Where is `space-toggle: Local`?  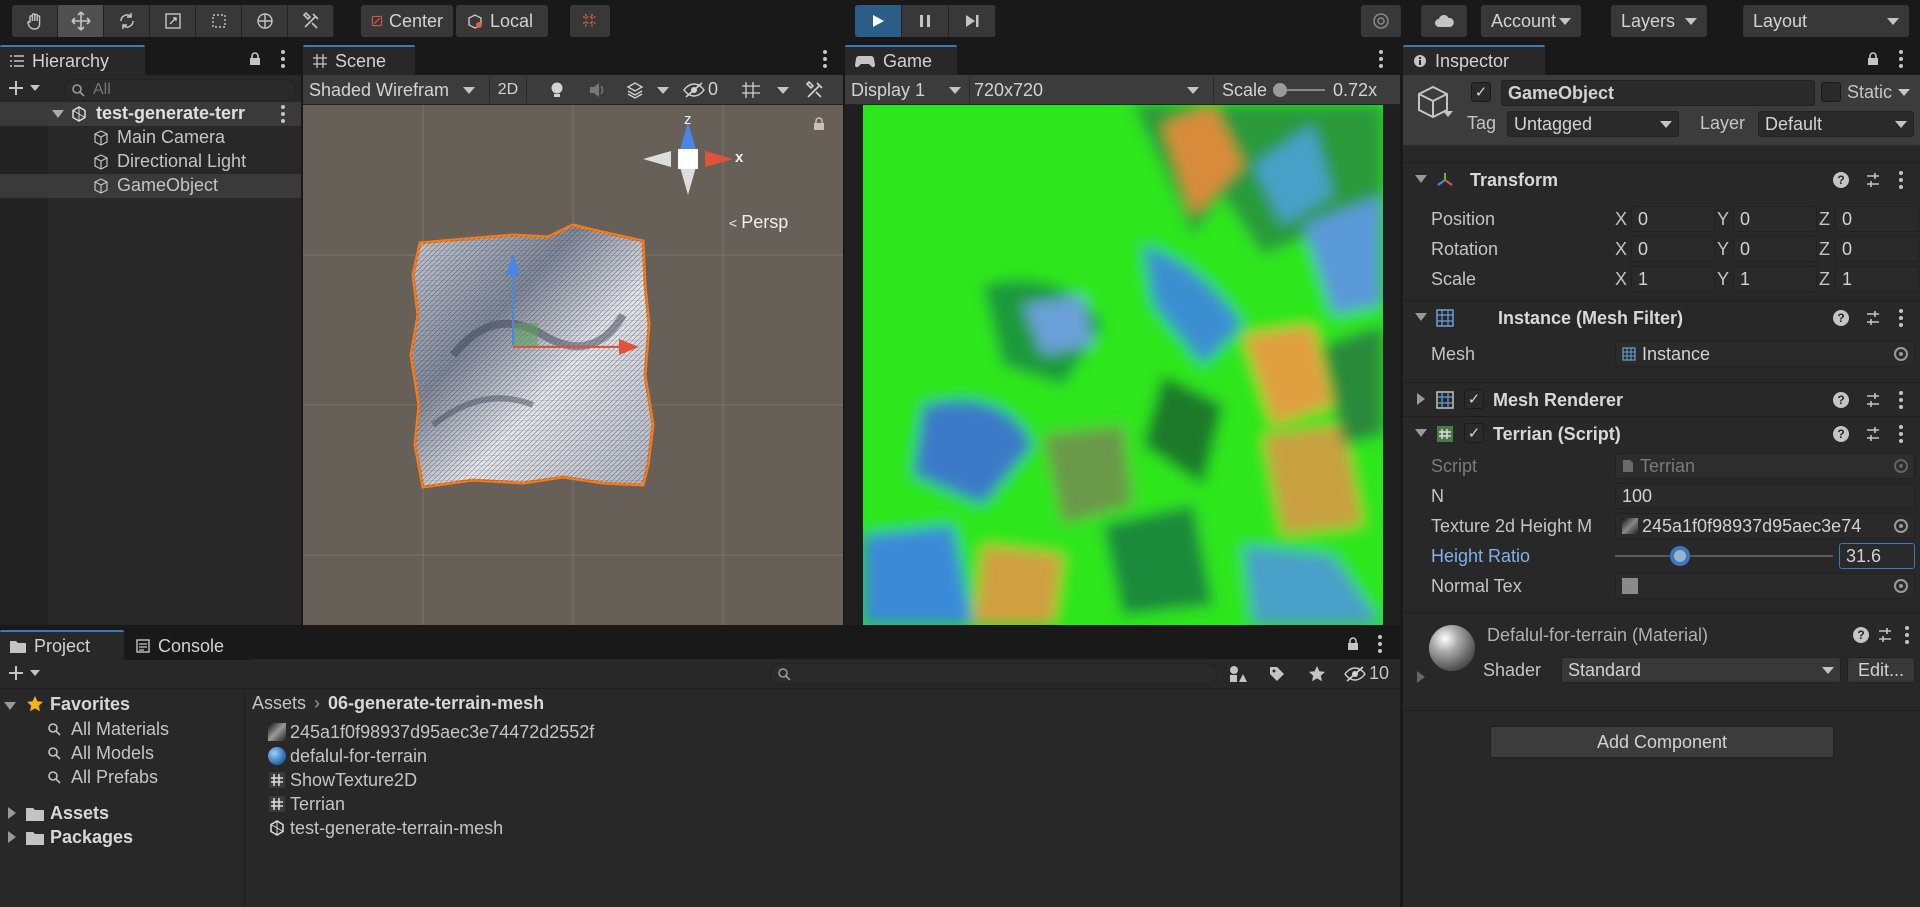 space-toggle: Local is located at coordinates (502, 21).